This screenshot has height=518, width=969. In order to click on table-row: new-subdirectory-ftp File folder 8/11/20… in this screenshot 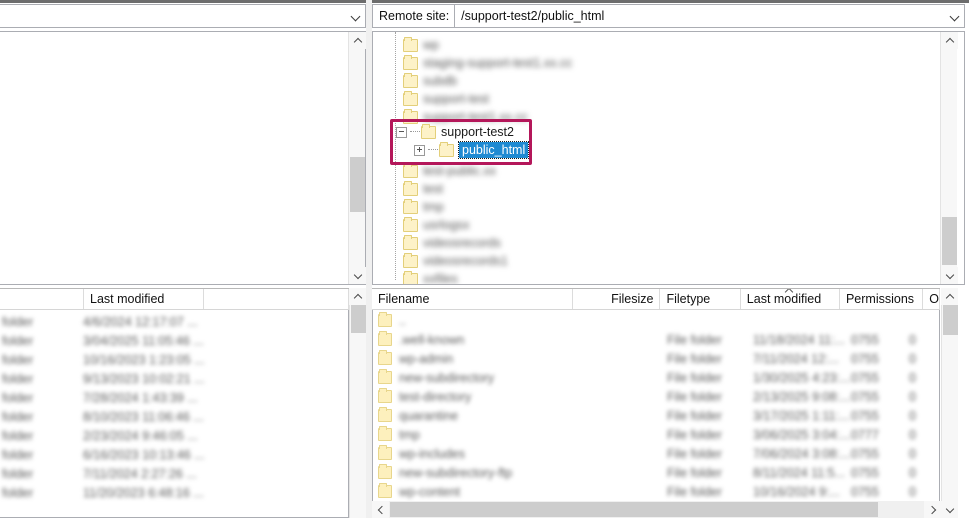, I will do `click(656, 473)`.